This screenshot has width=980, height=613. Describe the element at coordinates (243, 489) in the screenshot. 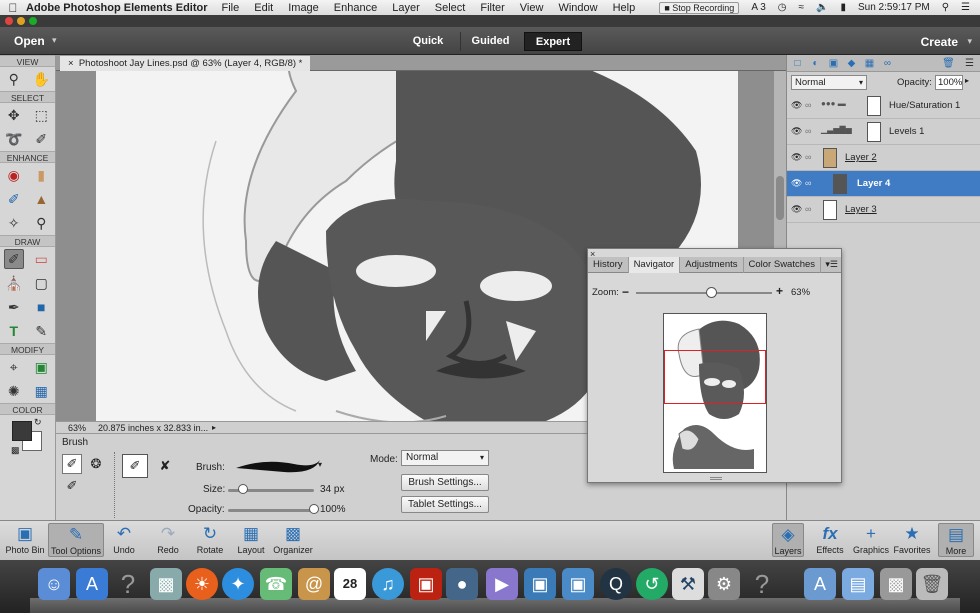

I see `size-slider-knob` at that location.